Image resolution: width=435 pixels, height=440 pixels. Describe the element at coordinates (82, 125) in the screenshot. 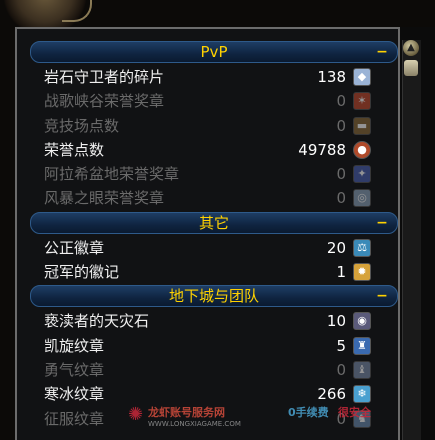

I see `currency-name: 竞技场点数` at that location.